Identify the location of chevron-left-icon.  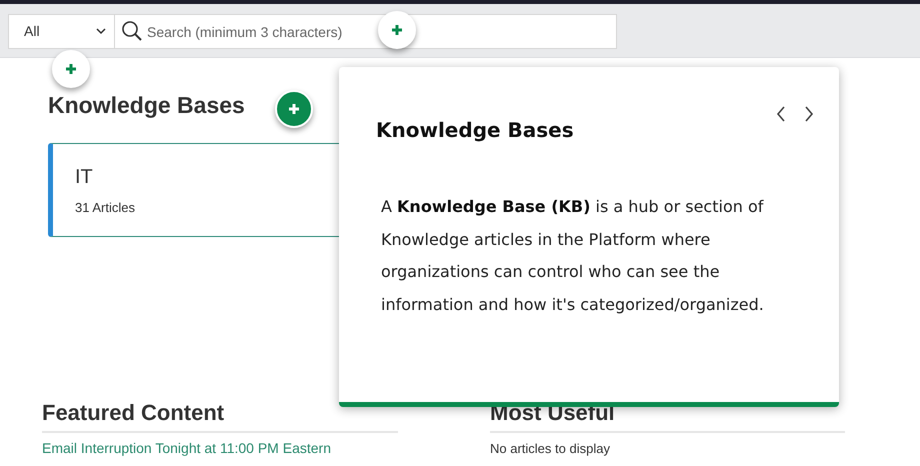
(781, 114).